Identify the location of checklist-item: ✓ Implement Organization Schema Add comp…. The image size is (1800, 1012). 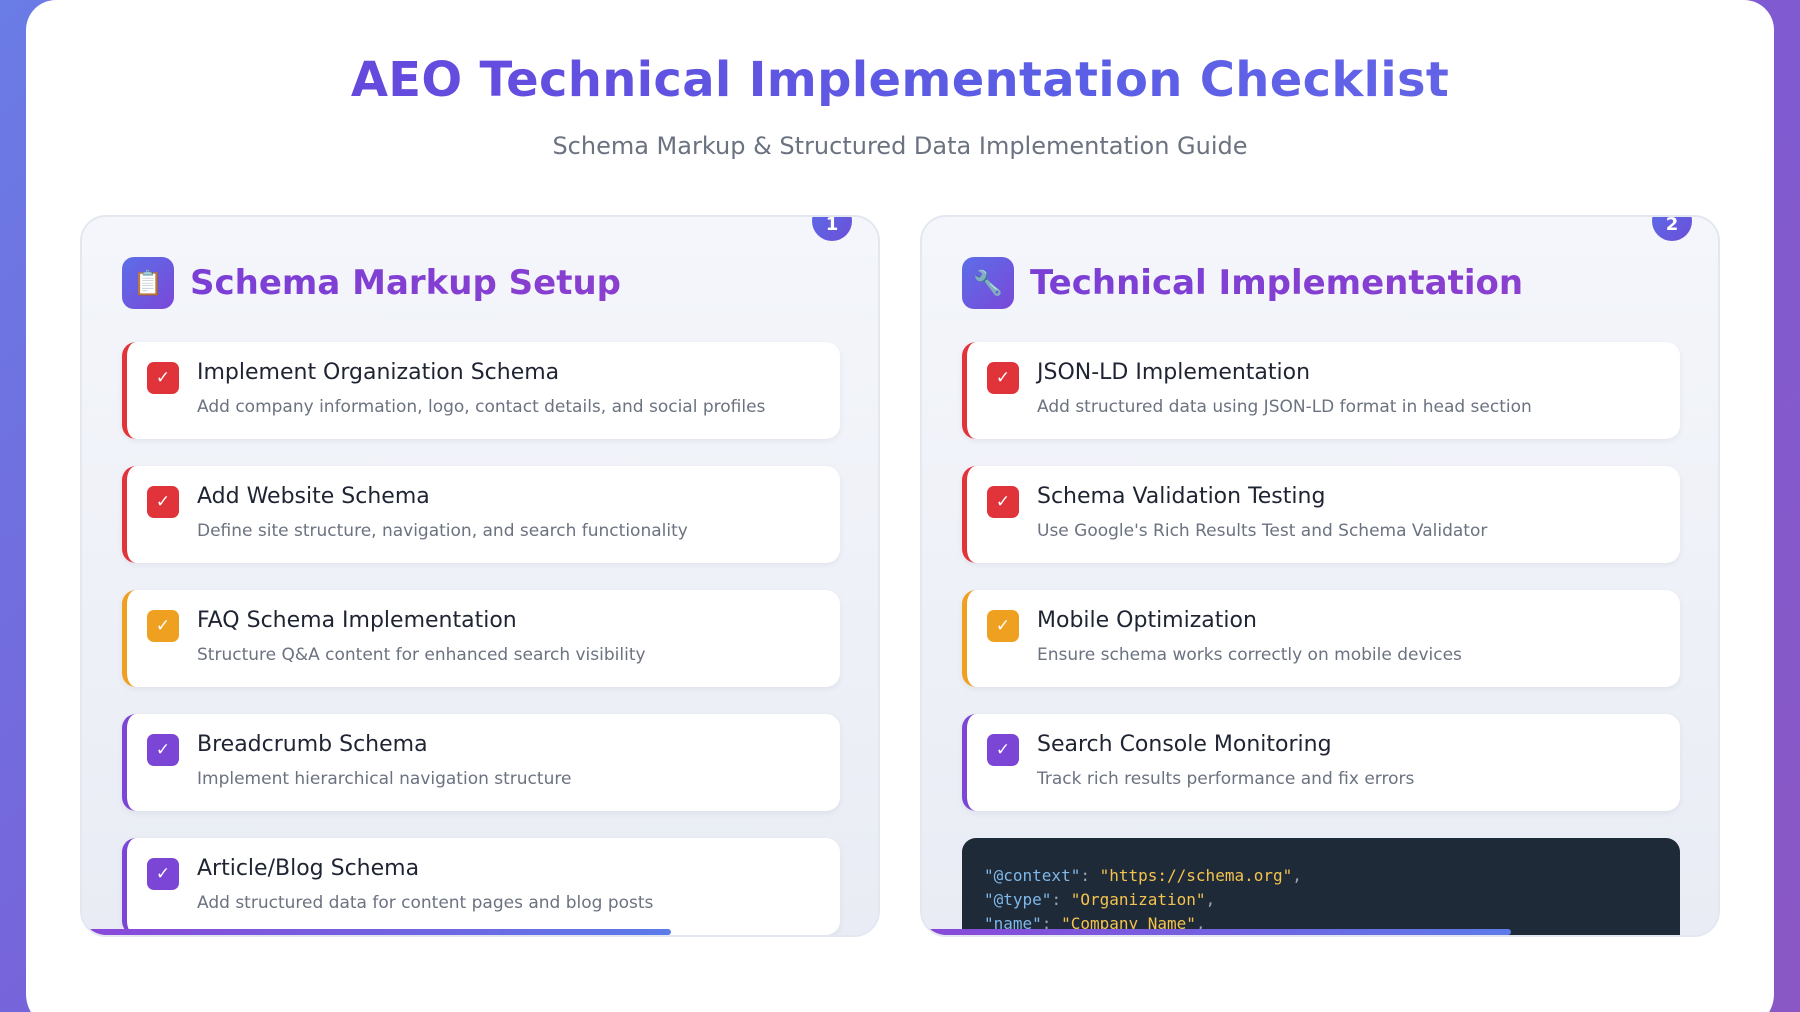
(481, 390).